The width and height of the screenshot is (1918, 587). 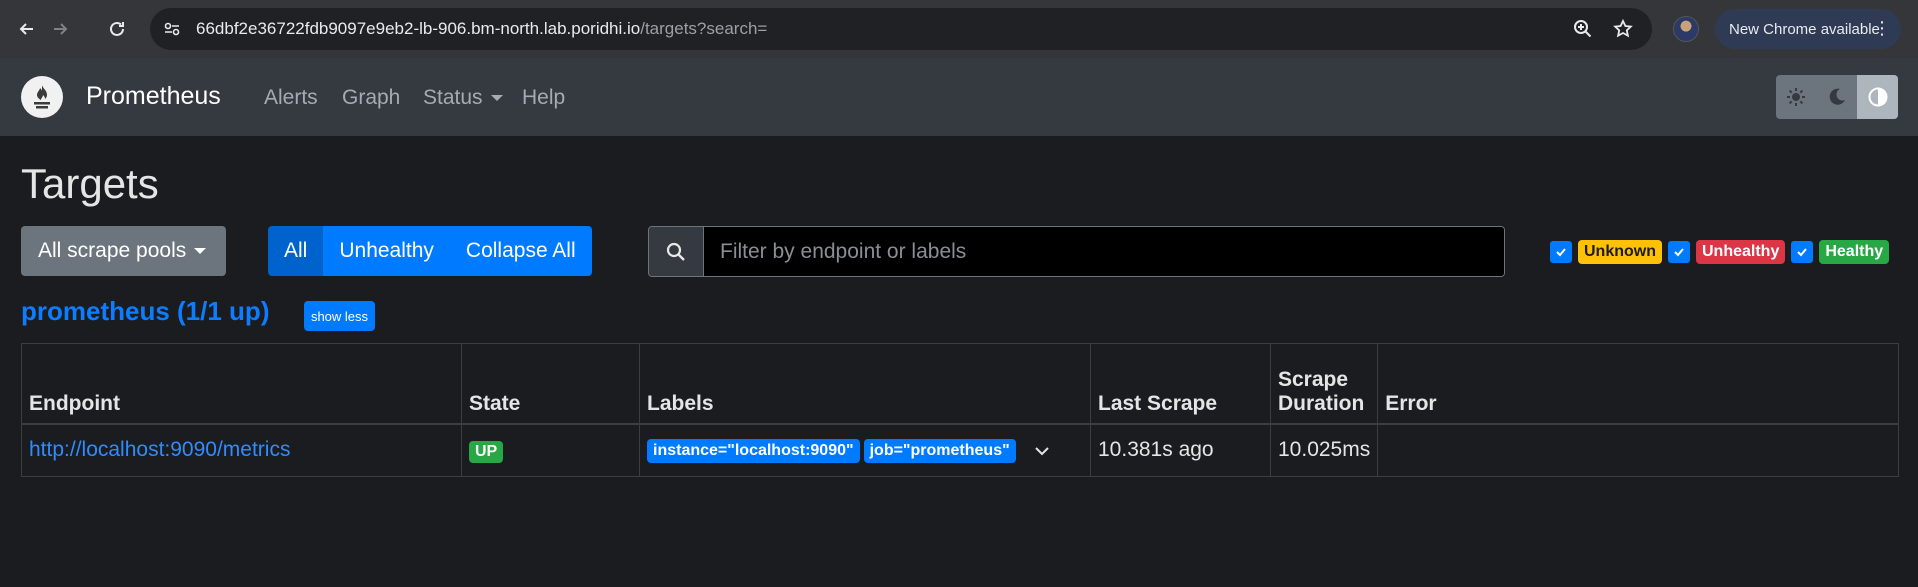 I want to click on light-theme-button, so click(x=1796, y=97).